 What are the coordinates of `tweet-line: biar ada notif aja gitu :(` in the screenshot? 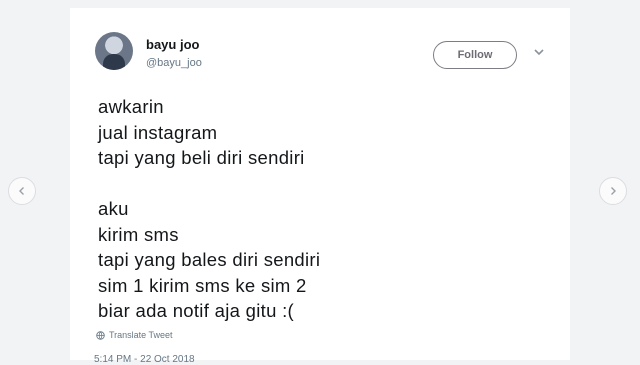 It's located at (196, 310).